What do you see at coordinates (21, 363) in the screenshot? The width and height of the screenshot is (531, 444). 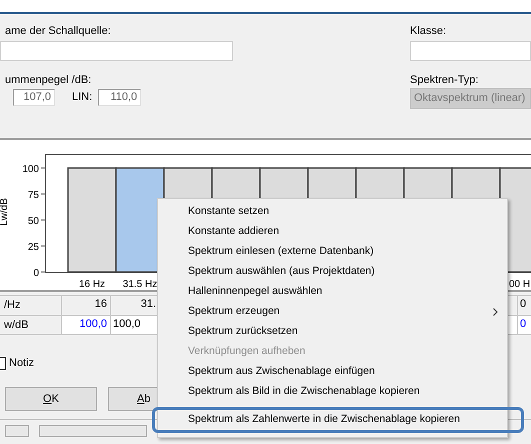 I see `note-label: Notiz` at bounding box center [21, 363].